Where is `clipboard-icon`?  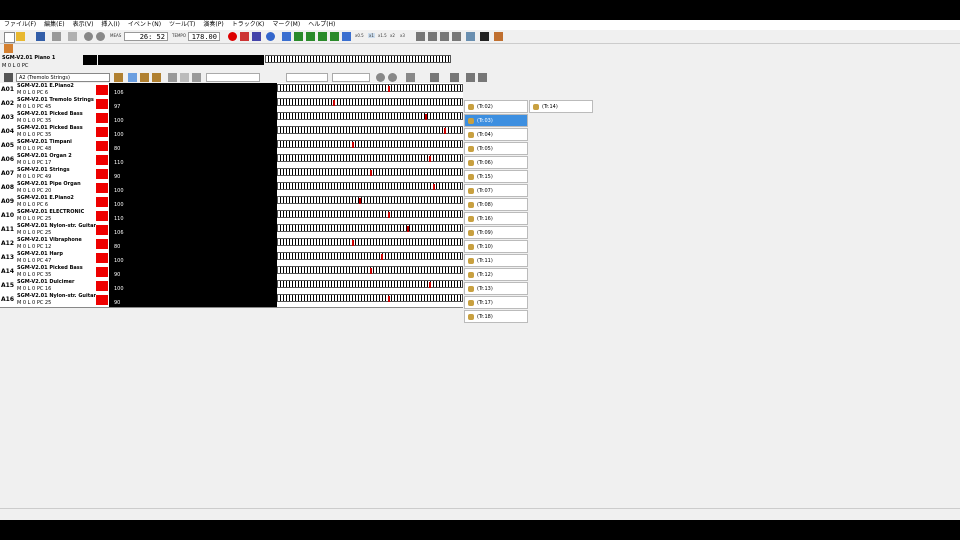 clipboard-icon is located at coordinates (72, 36).